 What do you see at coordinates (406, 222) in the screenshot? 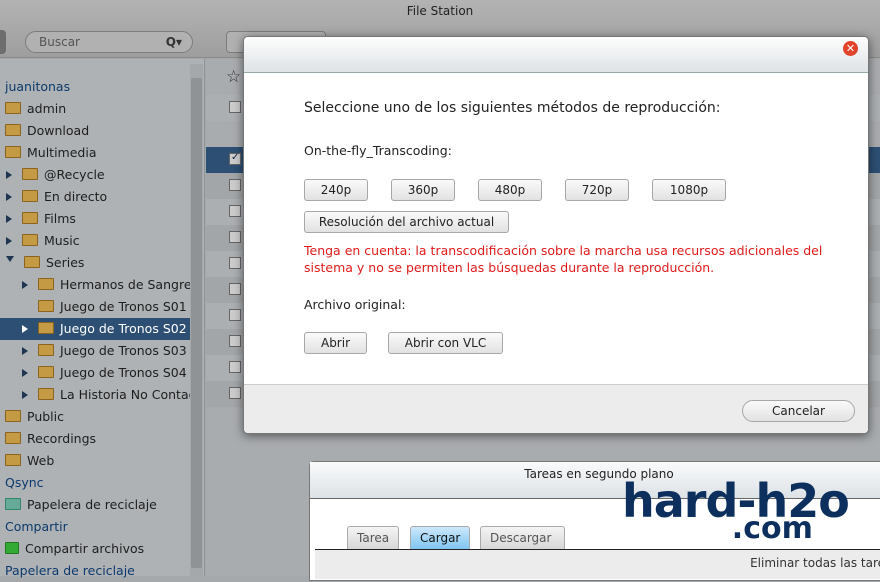
I see `current-resolution-button: Resolución del archivo actual` at bounding box center [406, 222].